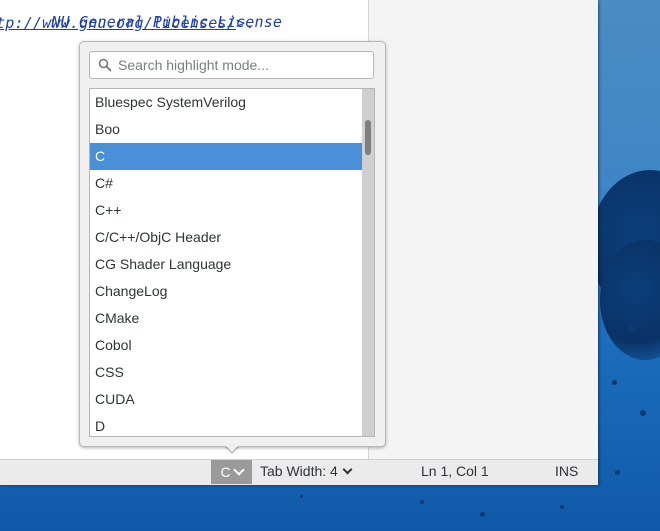 The height and width of the screenshot is (531, 660). I want to click on code-line: tp://www.gnu.org/licenses/>., so click(127, 23).